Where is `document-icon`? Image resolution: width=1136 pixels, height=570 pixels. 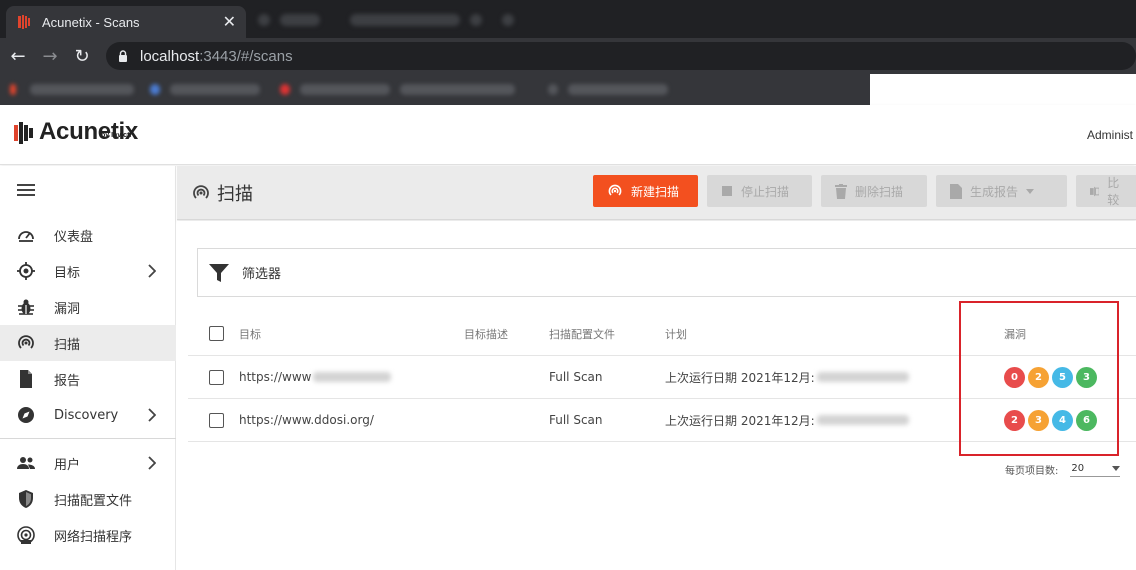 document-icon is located at coordinates (956, 191).